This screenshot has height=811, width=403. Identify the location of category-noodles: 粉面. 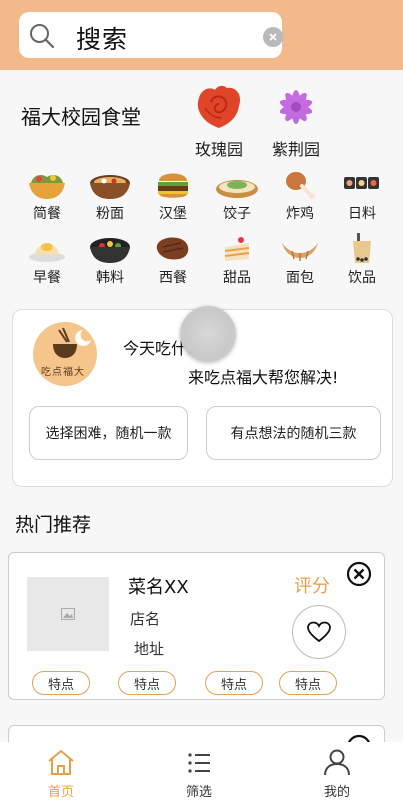
(110, 196).